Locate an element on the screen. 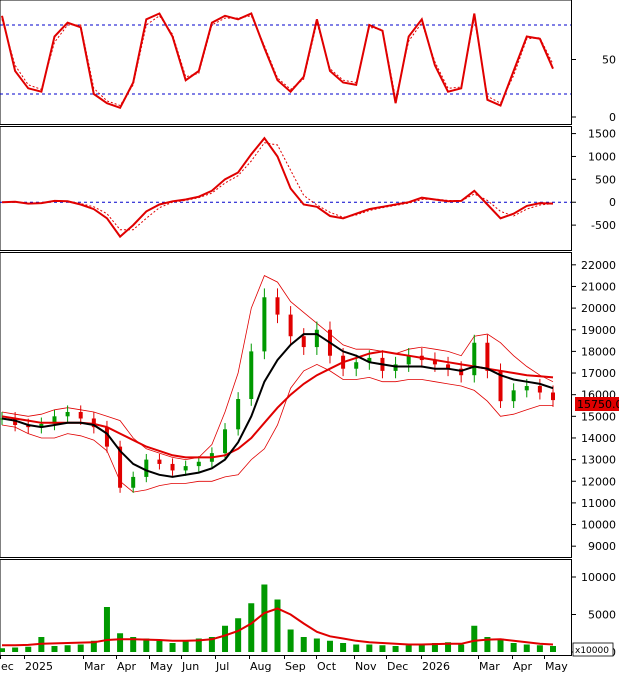 The width and height of the screenshot is (619, 673). price-tick-label: 22000 is located at coordinates (598, 265).